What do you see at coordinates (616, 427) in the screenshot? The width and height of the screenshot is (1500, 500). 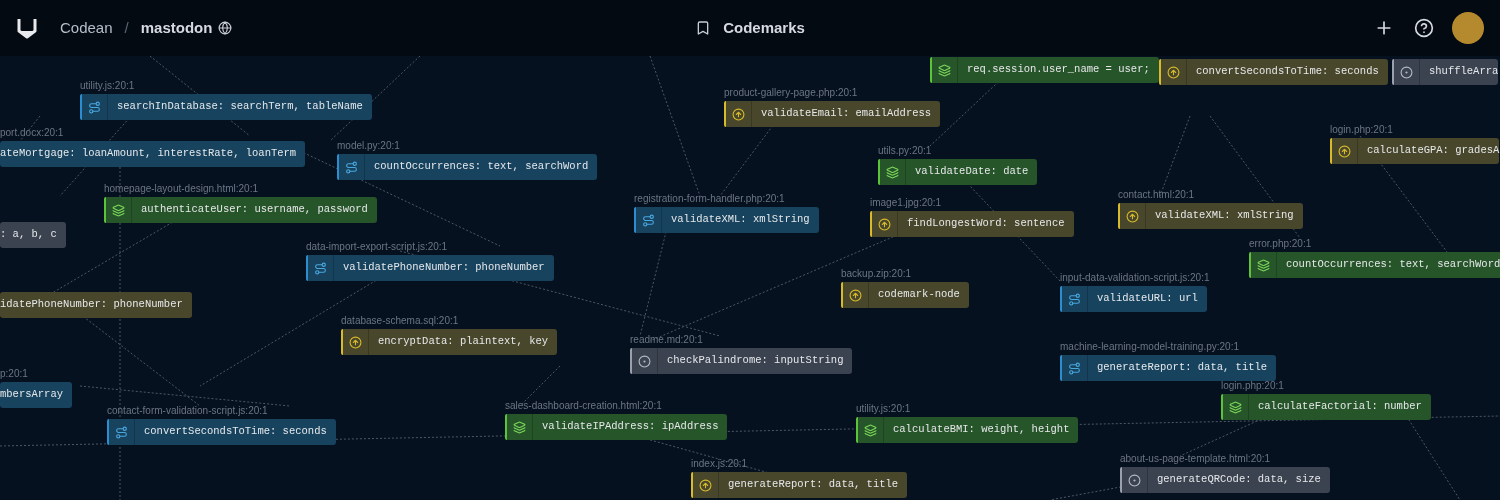 I see `codemark-node: validateIPAddress: ipAddress` at bounding box center [616, 427].